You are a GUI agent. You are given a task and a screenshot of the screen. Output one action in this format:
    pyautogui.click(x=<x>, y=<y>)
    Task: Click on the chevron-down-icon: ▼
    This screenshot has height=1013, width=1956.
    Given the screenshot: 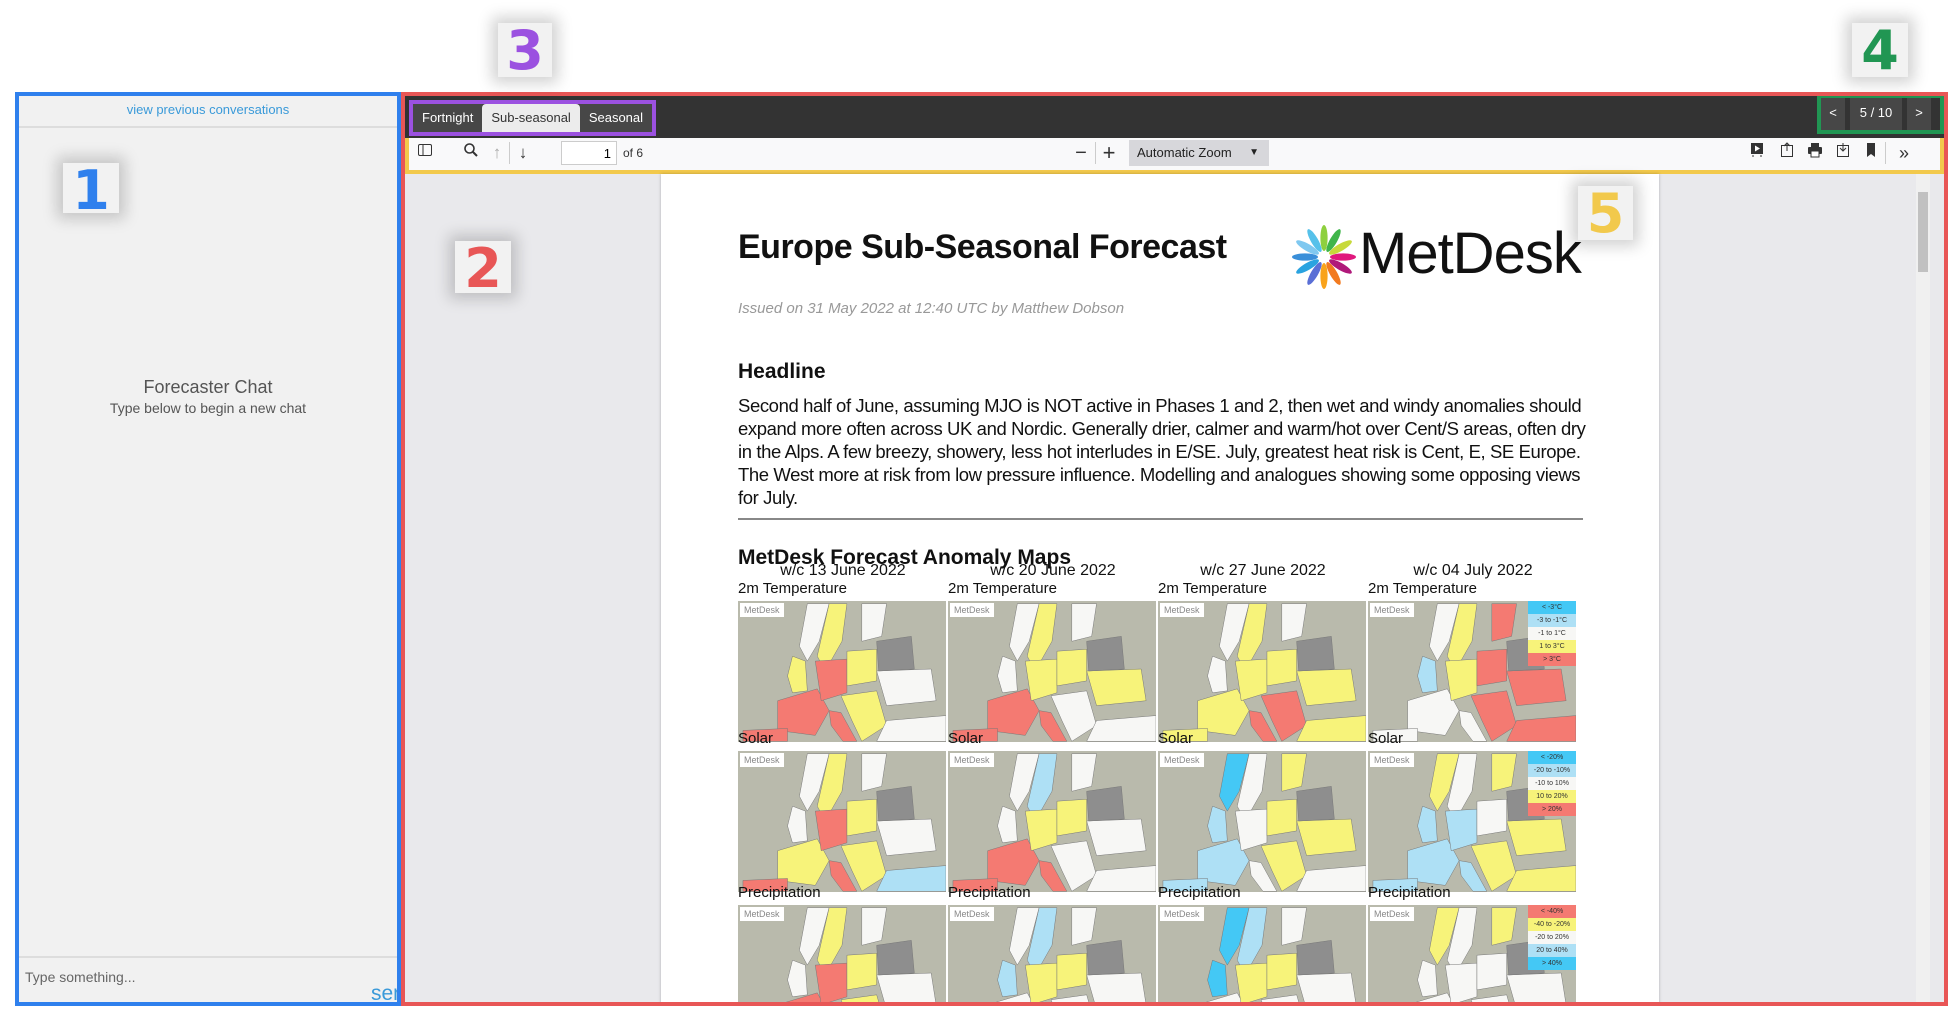 What is the action you would take?
    pyautogui.click(x=1254, y=152)
    